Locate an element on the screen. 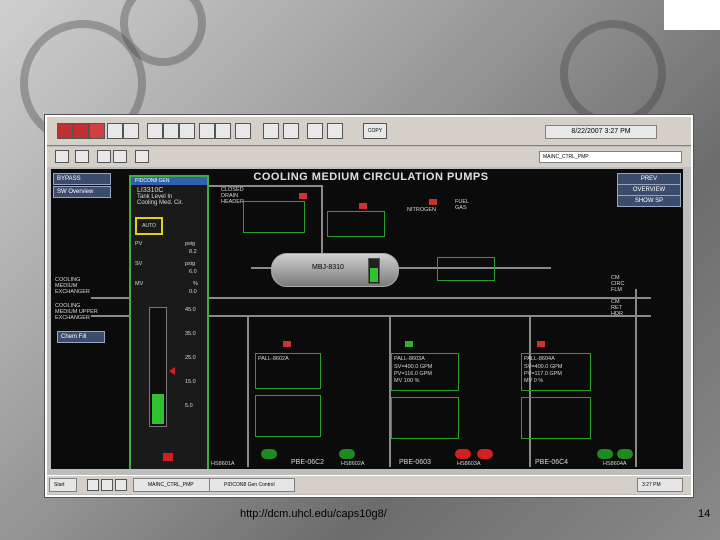  pv-label: PV is located at coordinates (139, 244).